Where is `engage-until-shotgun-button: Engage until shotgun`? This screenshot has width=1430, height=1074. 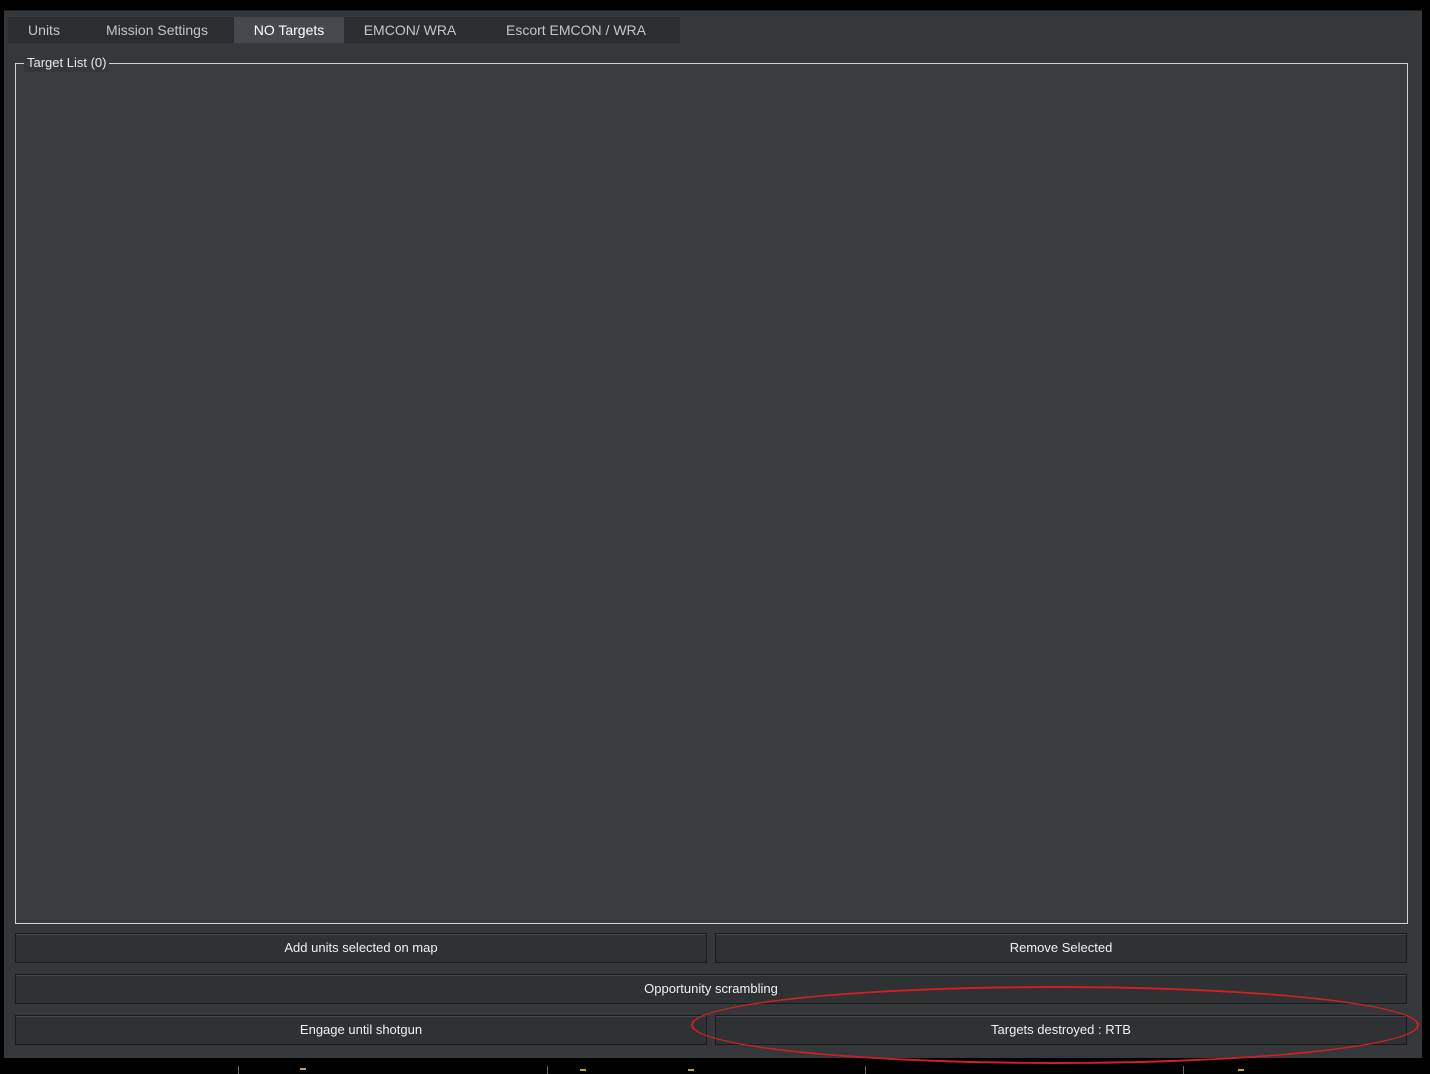
engage-until-shotgun-button: Engage until shotgun is located at coordinates (361, 1030).